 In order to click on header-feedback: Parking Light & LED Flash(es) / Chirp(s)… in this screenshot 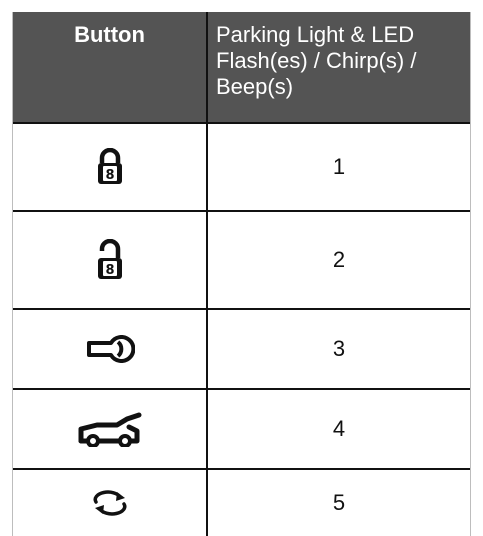, I will do `click(341, 61)`.